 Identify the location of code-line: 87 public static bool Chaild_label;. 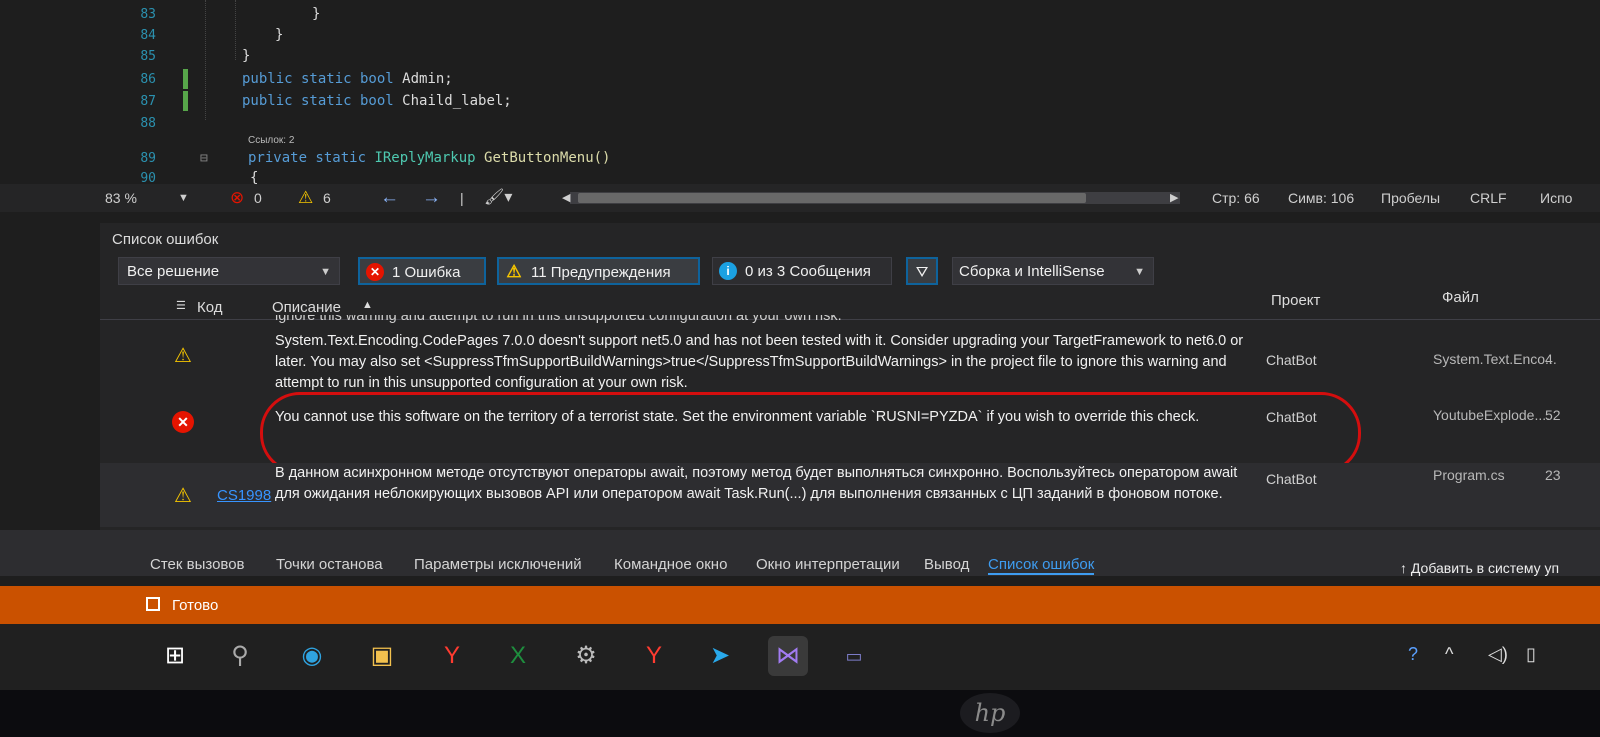
(600, 101).